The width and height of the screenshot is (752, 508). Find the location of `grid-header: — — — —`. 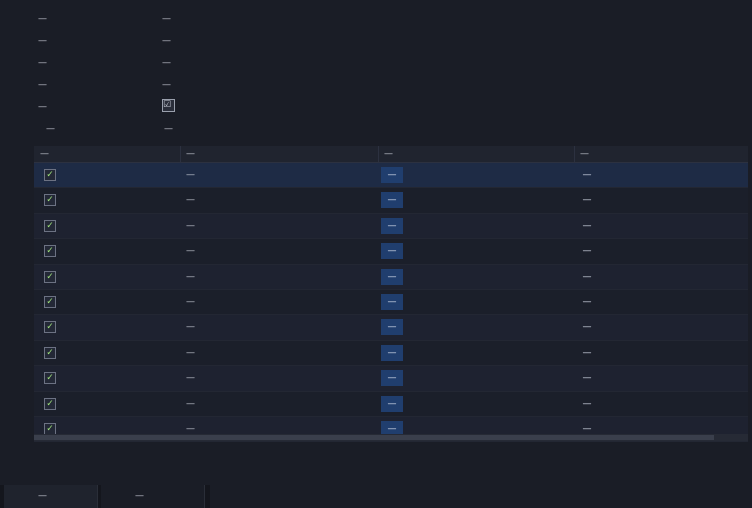

grid-header: — — — — is located at coordinates (391, 154).